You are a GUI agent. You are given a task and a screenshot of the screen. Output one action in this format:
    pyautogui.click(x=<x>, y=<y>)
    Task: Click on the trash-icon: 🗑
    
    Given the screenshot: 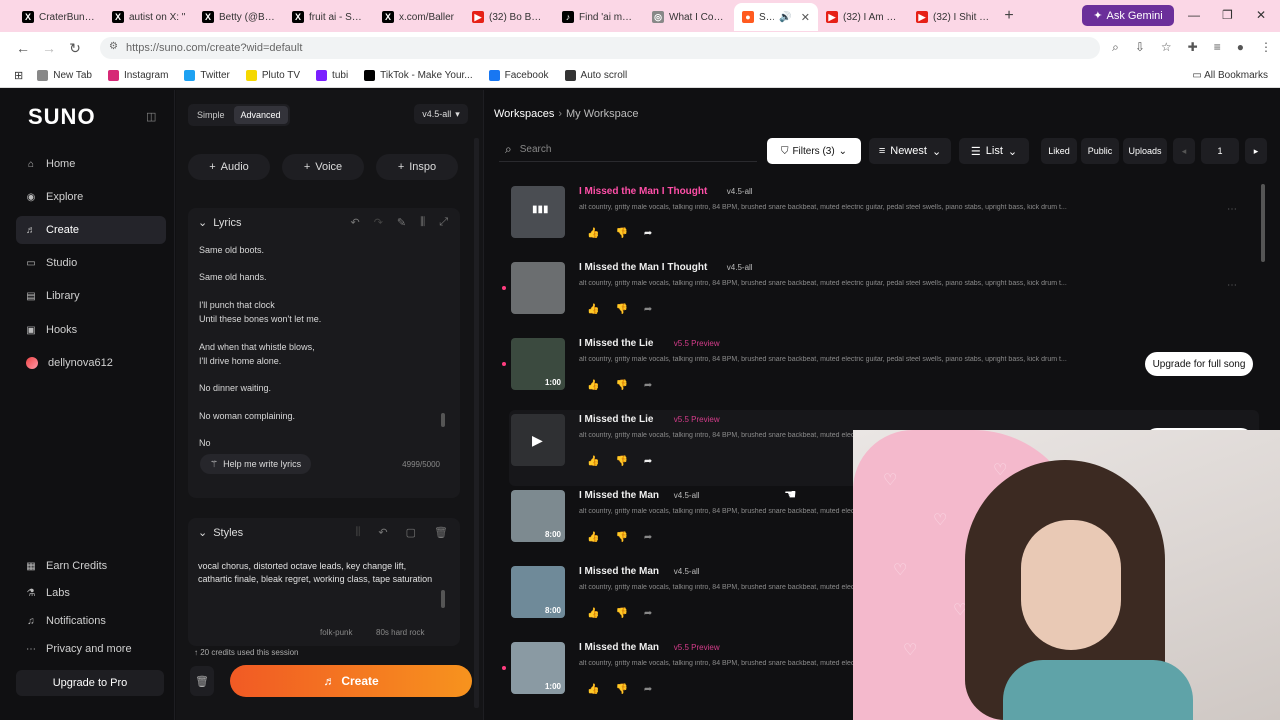 What is the action you would take?
    pyautogui.click(x=441, y=532)
    